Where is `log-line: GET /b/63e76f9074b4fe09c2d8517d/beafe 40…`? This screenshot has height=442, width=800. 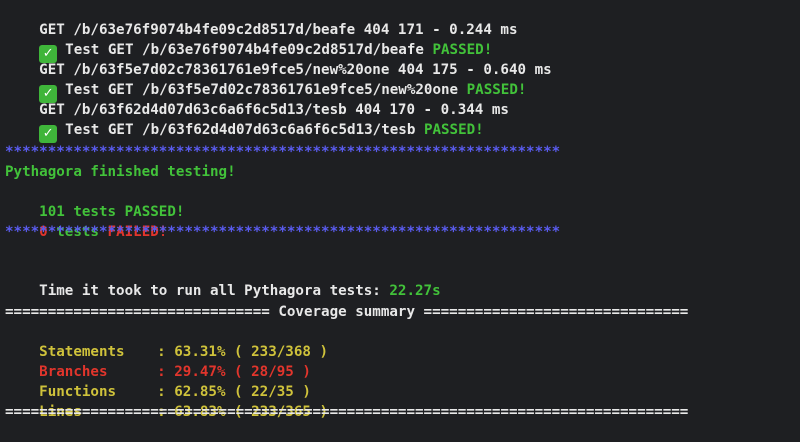
log-line: GET /b/63e76f9074b4fe09c2d8517d/beafe 40… is located at coordinates (261, 19).